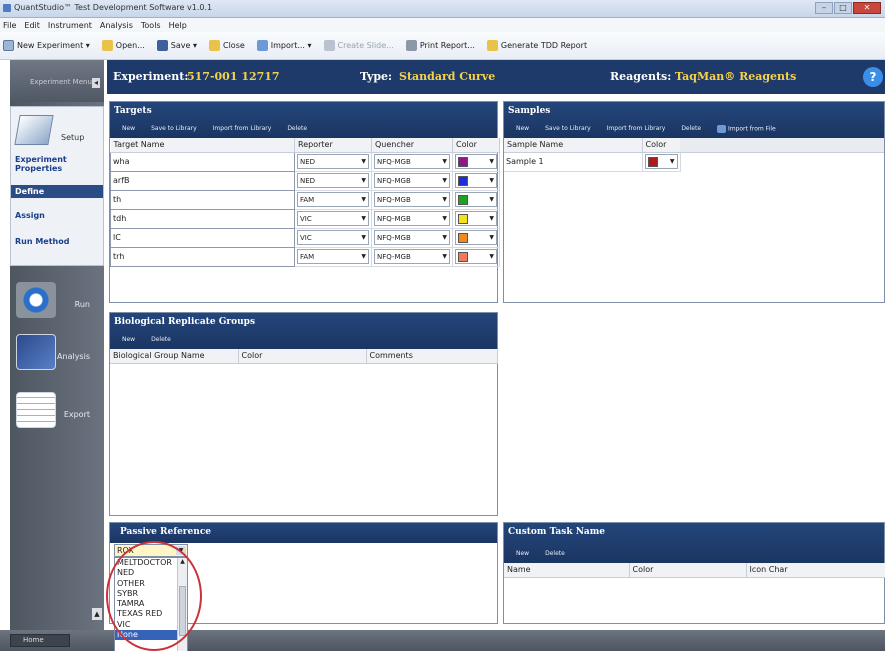 This screenshot has height=651, width=885. What do you see at coordinates (42, 241) in the screenshot?
I see `nav-run-method: Run Method` at bounding box center [42, 241].